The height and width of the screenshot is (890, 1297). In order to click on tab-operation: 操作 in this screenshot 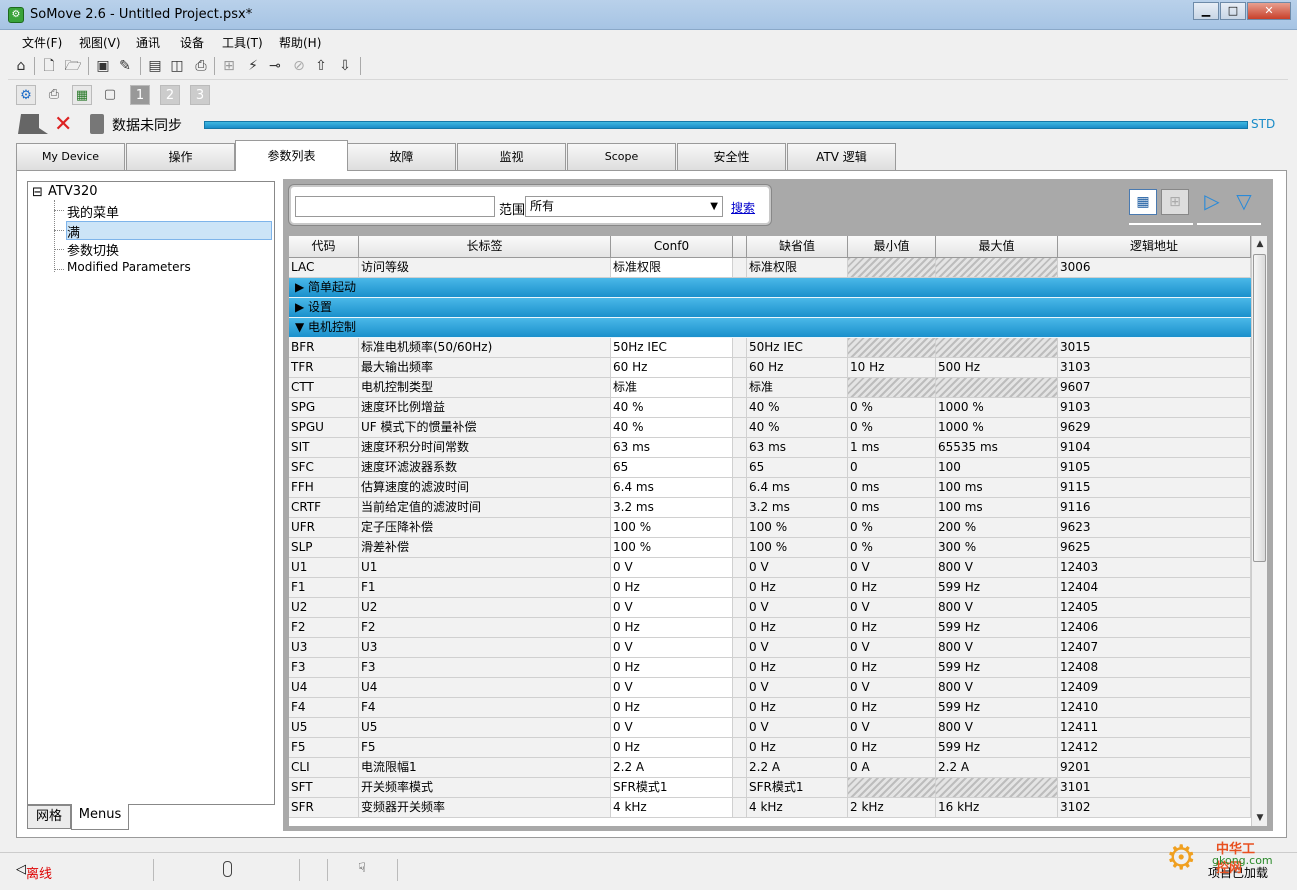, I will do `click(180, 156)`.